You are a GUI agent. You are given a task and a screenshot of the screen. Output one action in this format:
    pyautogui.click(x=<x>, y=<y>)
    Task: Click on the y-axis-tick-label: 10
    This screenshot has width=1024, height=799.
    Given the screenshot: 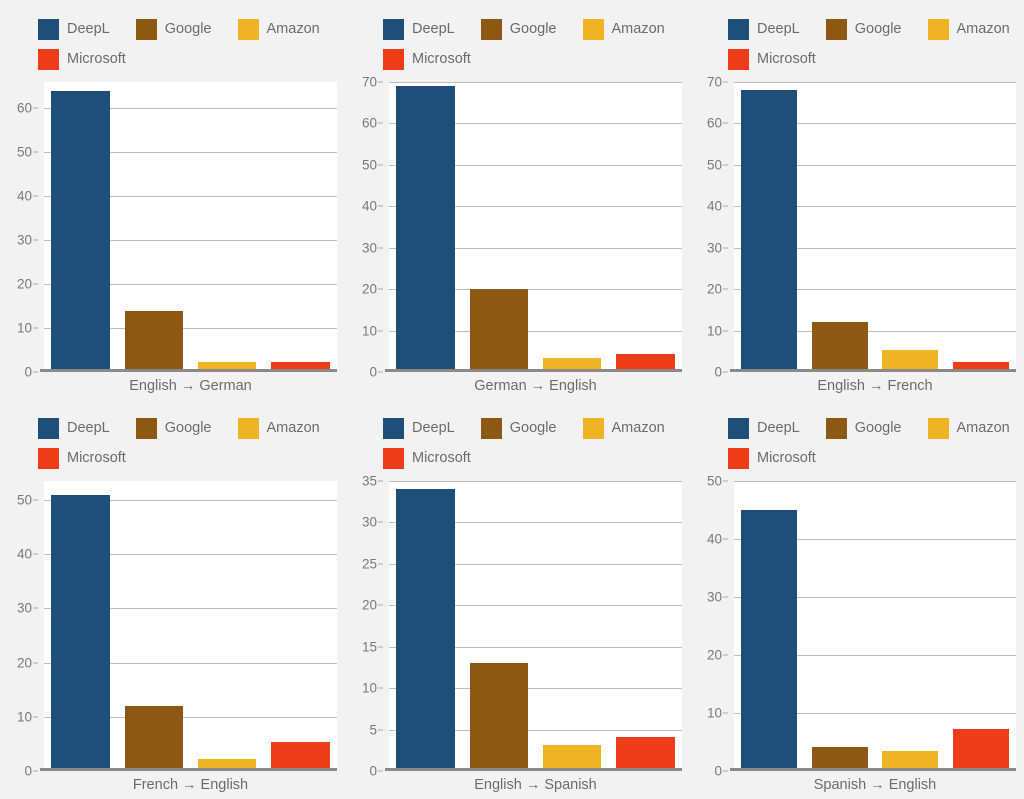 What is the action you would take?
    pyautogui.click(x=714, y=713)
    